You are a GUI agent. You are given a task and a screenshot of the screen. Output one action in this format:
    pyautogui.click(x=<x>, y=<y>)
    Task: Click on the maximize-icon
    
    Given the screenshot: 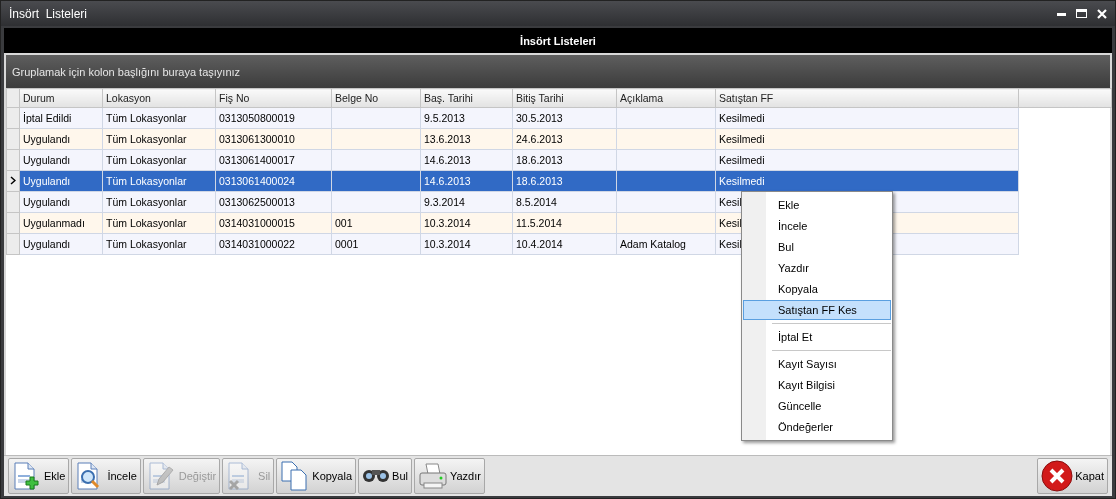 What is the action you would take?
    pyautogui.click(x=1081, y=13)
    